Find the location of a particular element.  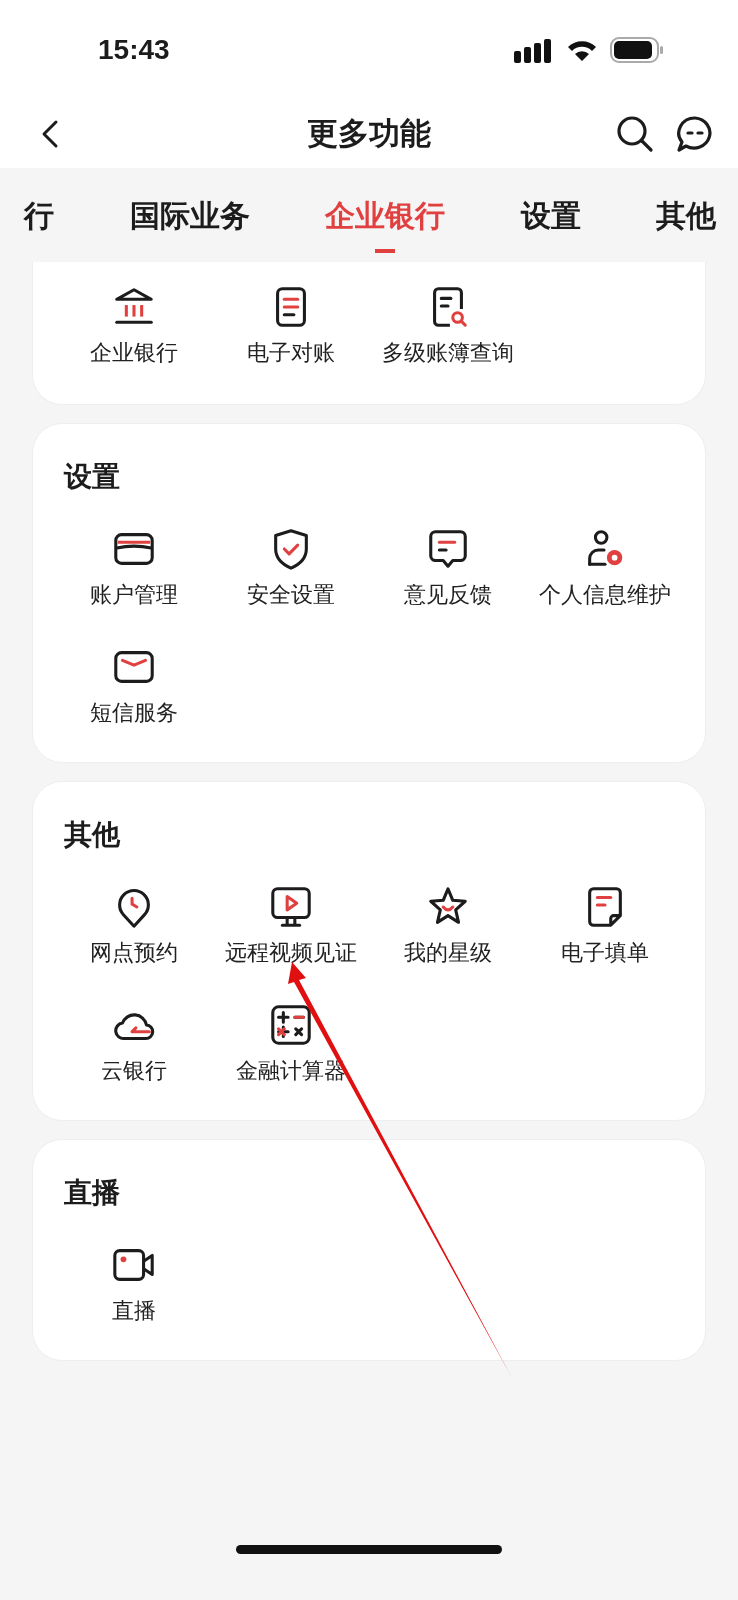

page-title: 更多功能 is located at coordinates (369, 133).